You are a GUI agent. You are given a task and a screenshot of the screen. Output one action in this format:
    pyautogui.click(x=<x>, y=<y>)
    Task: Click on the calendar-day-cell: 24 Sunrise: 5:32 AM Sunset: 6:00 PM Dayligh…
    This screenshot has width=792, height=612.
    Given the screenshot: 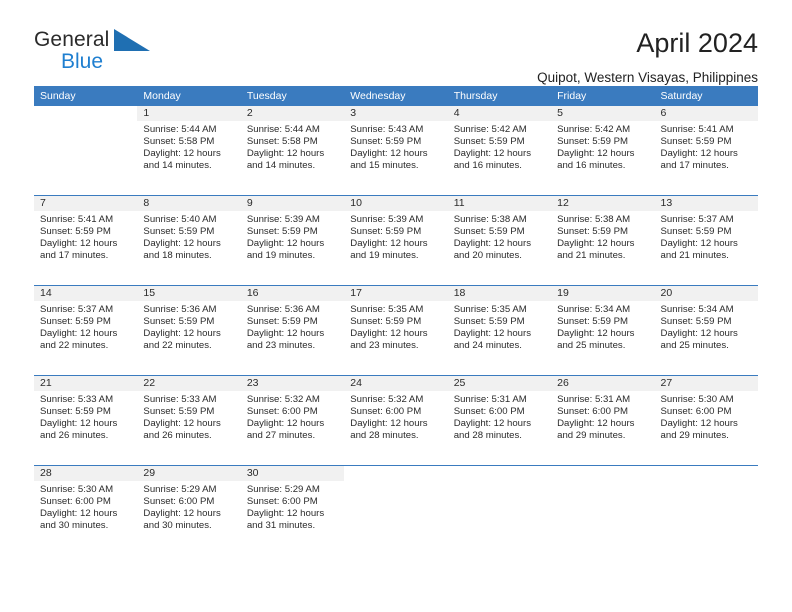 What is the action you would take?
    pyautogui.click(x=396, y=420)
    